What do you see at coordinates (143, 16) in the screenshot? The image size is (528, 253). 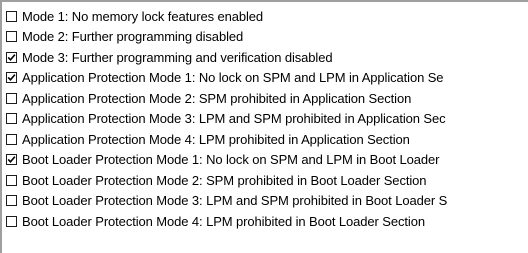 I see `option-label: Mode 1: No memory lock features enabled` at bounding box center [143, 16].